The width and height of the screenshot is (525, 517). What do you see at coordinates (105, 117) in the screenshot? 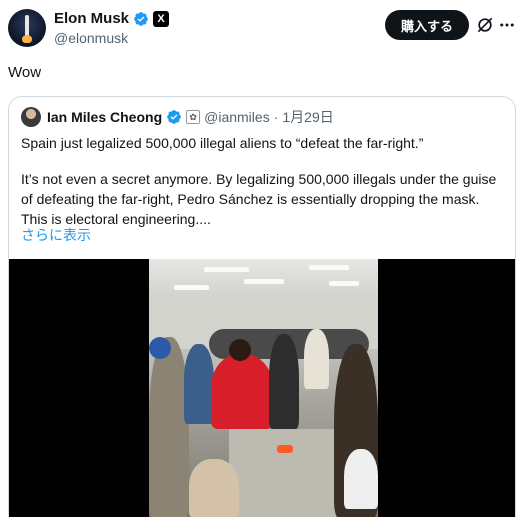
I see `quoted-author-name: Ian Miles Cheong` at bounding box center [105, 117].